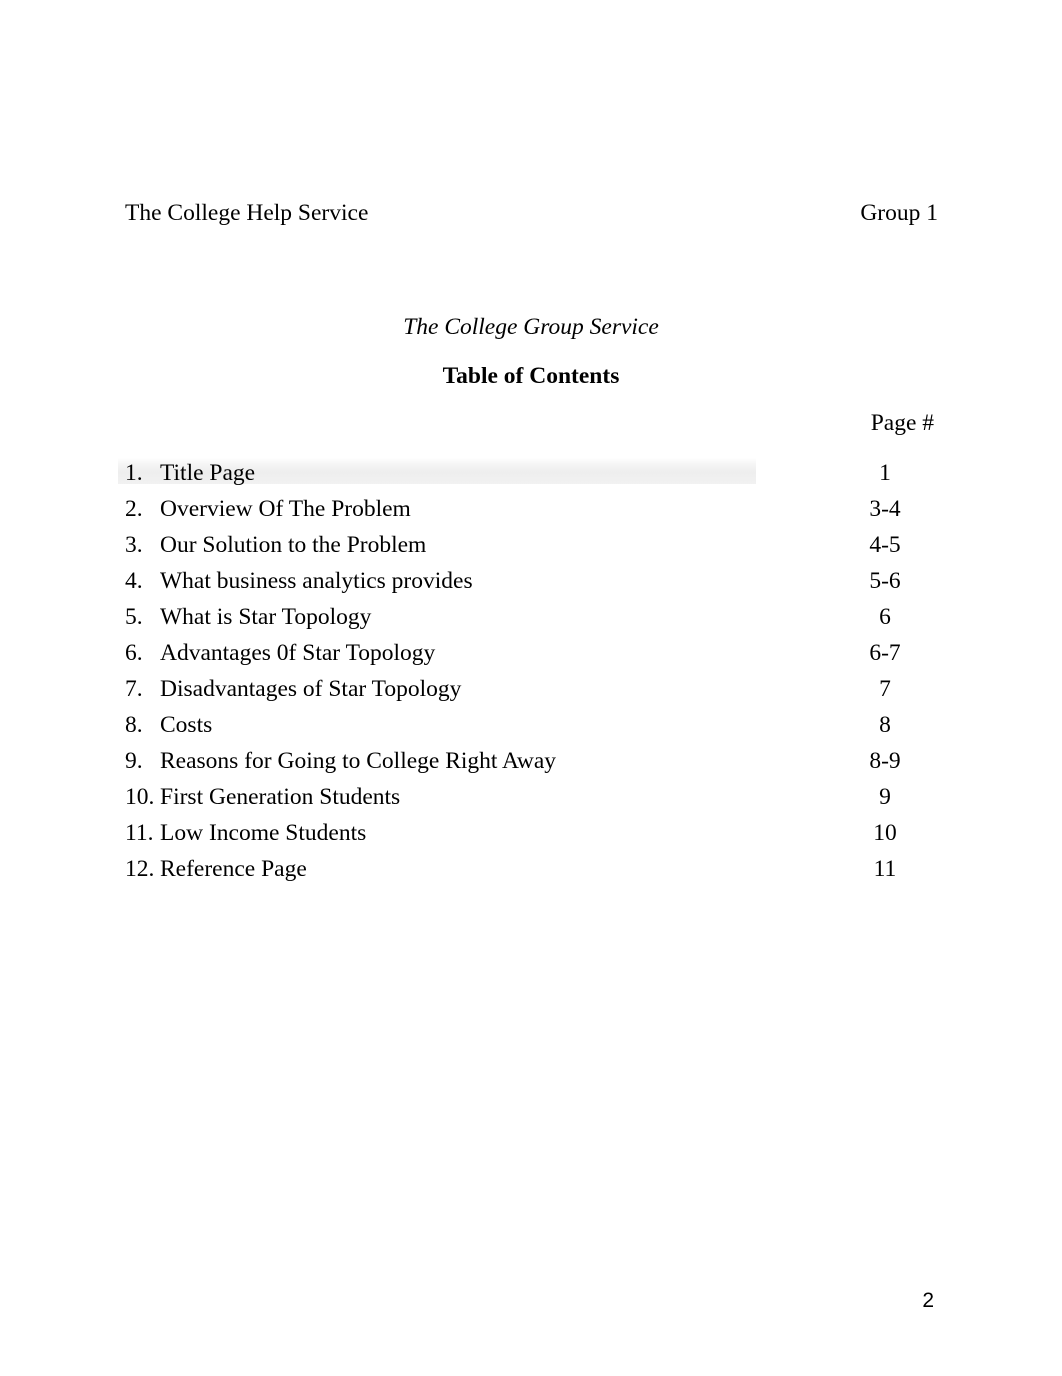  What do you see at coordinates (885, 581) in the screenshot?
I see `toc-item-page-number: 5-6` at bounding box center [885, 581].